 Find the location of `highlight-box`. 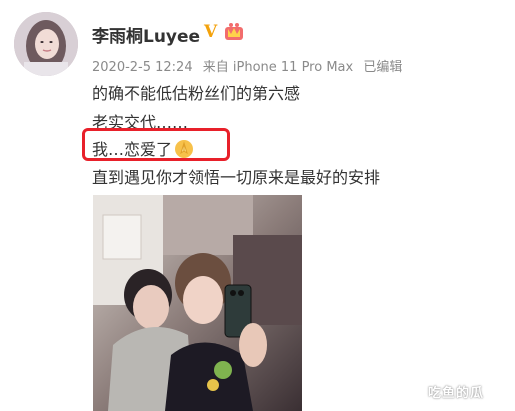

highlight-box is located at coordinates (156, 144).